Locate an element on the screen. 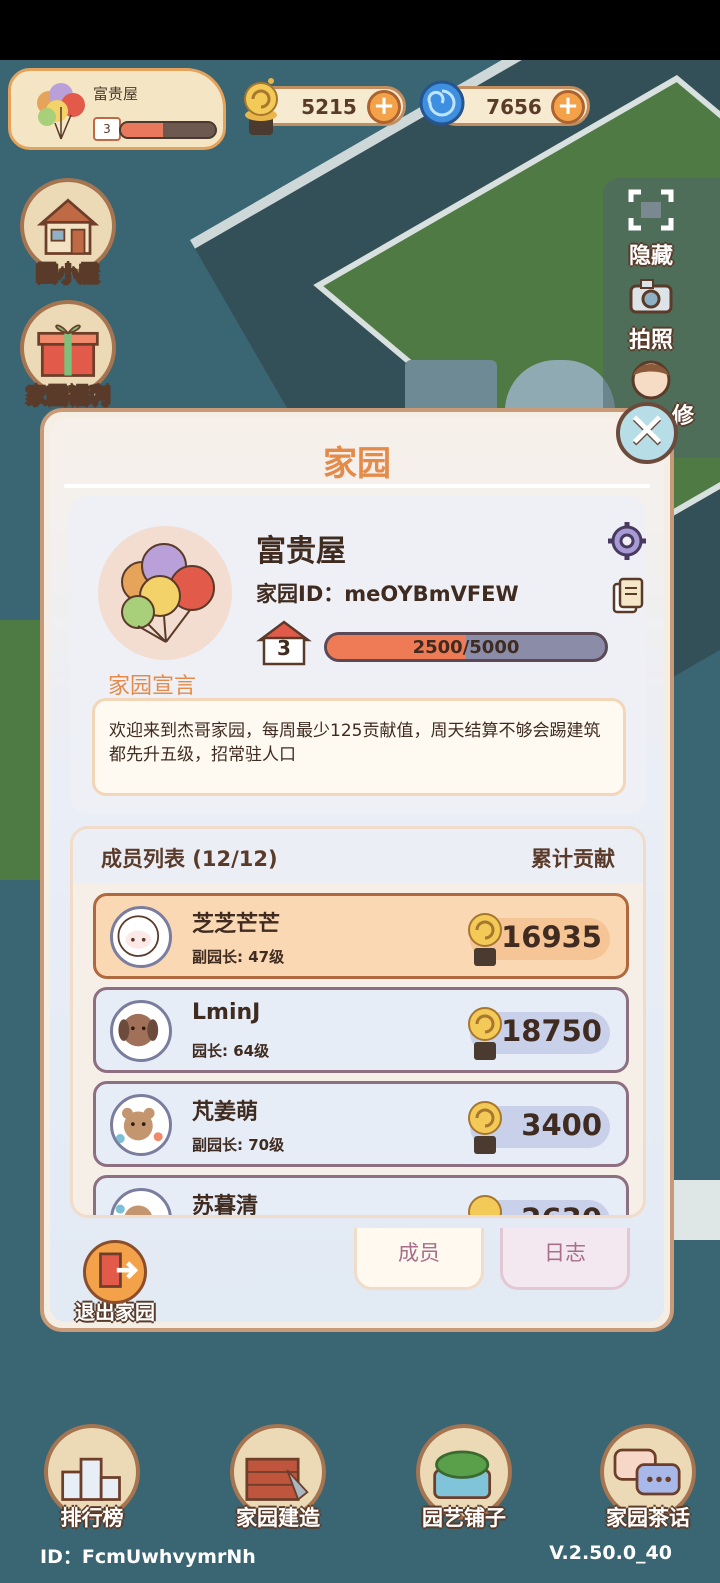  player-id: ID：FcmUwhvymrNh is located at coordinates (148, 1557).